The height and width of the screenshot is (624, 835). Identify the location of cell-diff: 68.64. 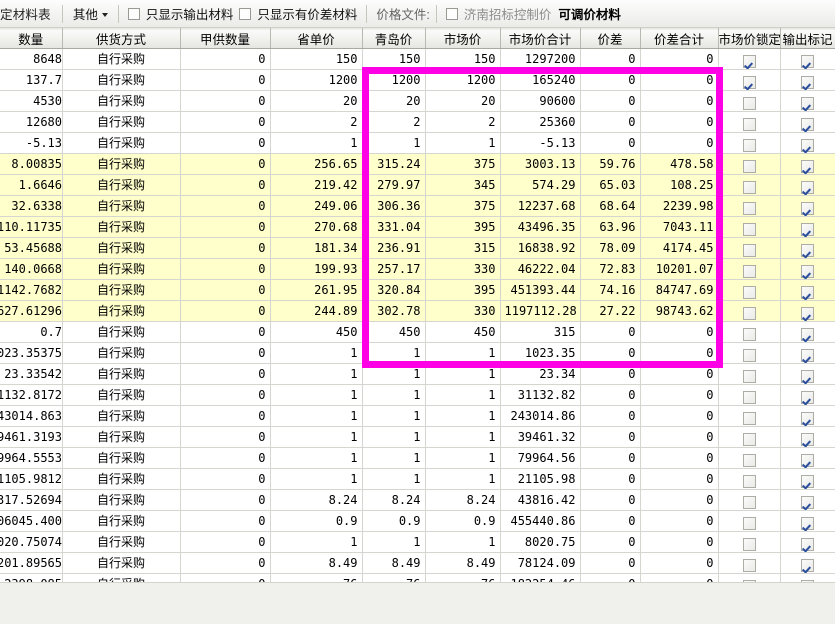
(610, 206).